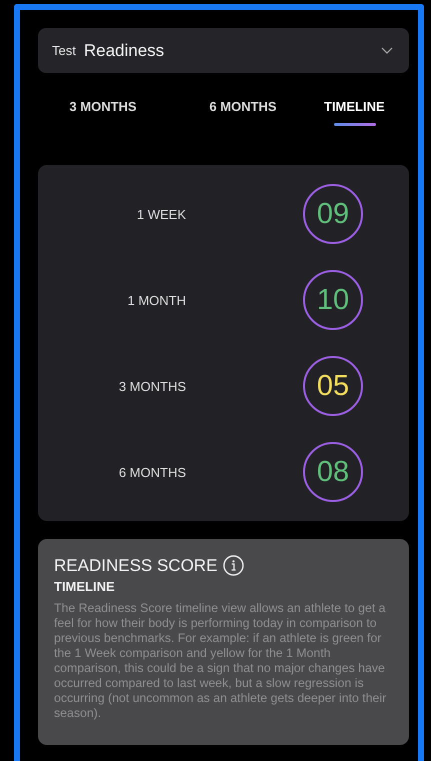 The height and width of the screenshot is (761, 431). What do you see at coordinates (156, 300) in the screenshot?
I see `period-label: 1 MONTH` at bounding box center [156, 300].